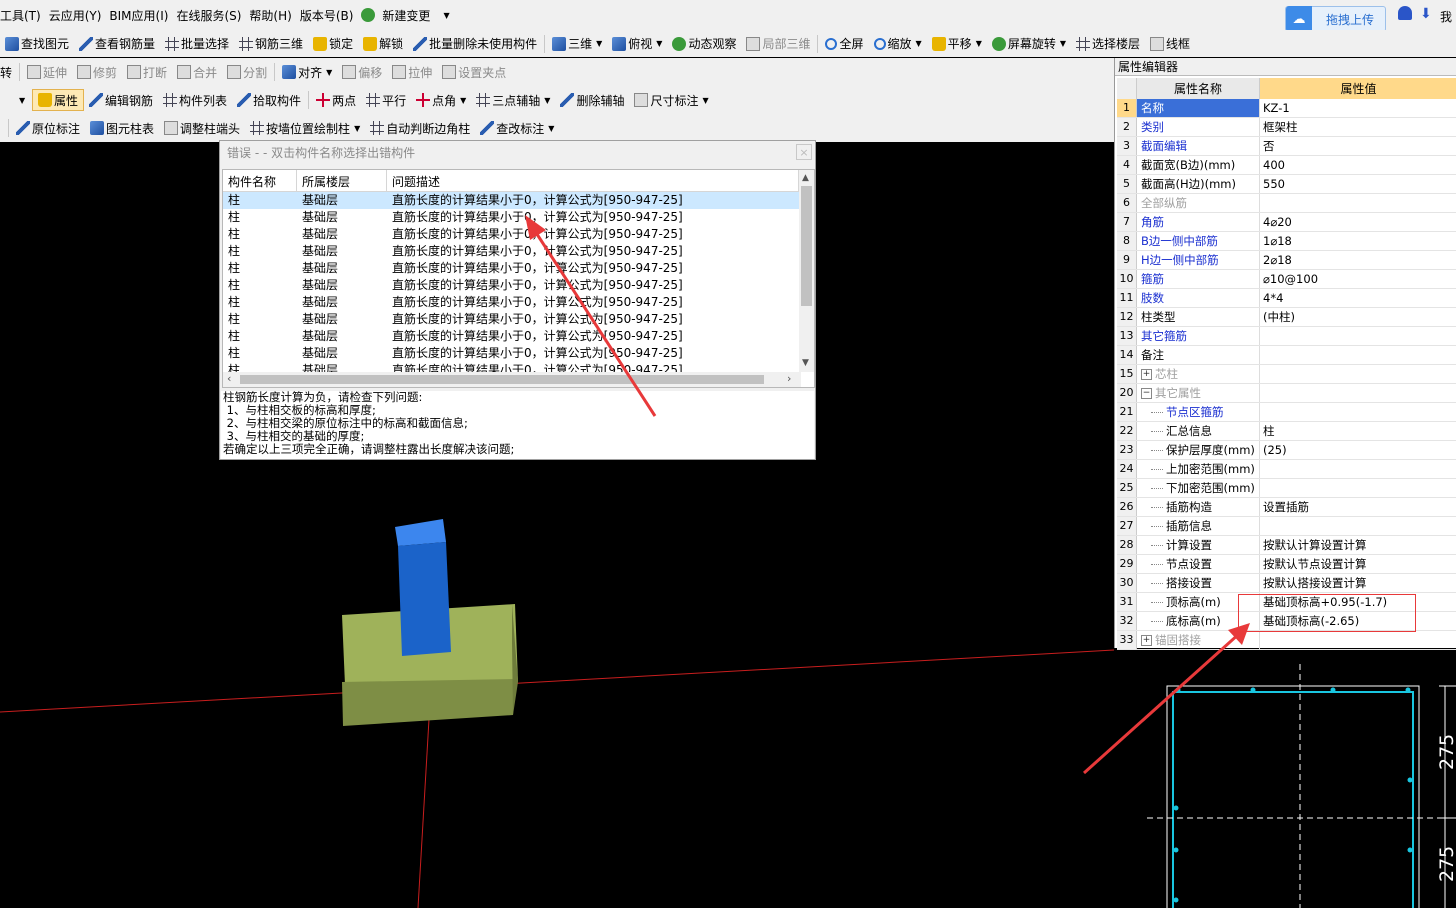  Describe the element at coordinates (362, 72) in the screenshot. I see `offset-button: 偏移` at that location.